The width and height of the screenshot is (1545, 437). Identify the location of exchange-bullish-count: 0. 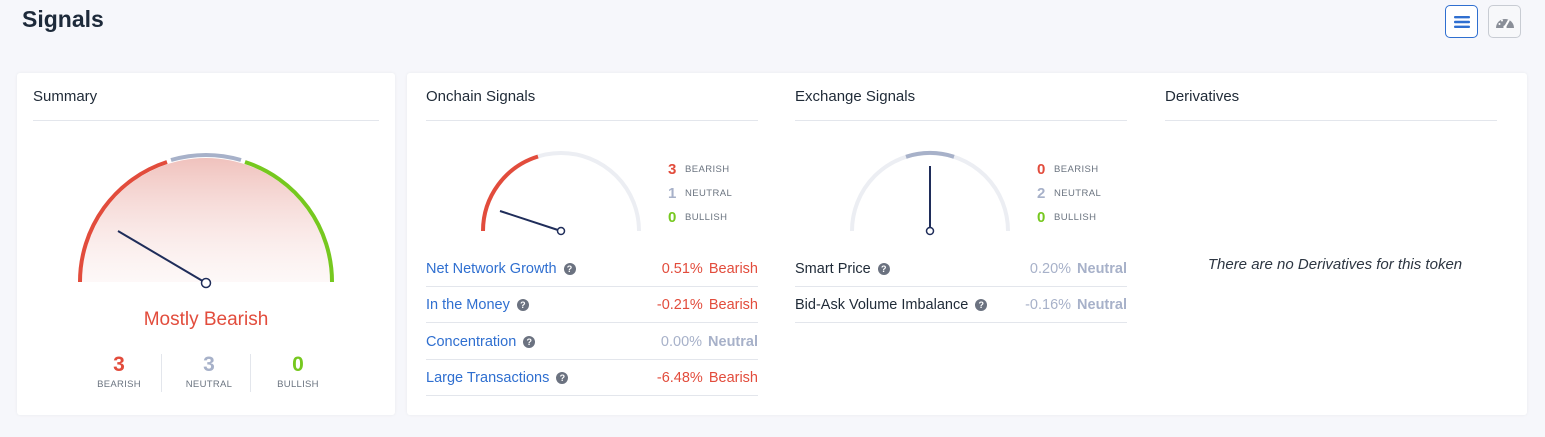
(1041, 217).